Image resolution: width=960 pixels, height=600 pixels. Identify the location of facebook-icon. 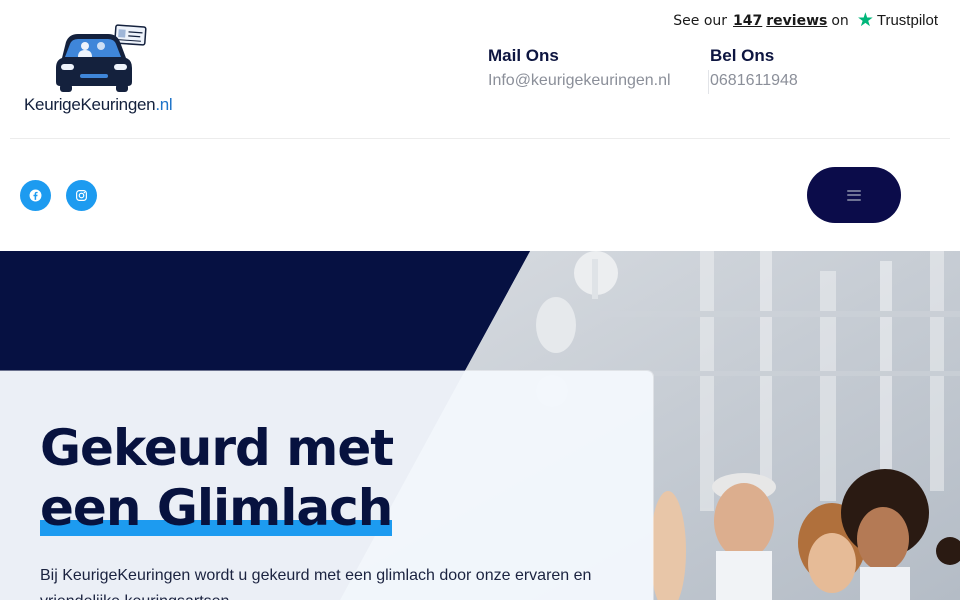
(35, 195).